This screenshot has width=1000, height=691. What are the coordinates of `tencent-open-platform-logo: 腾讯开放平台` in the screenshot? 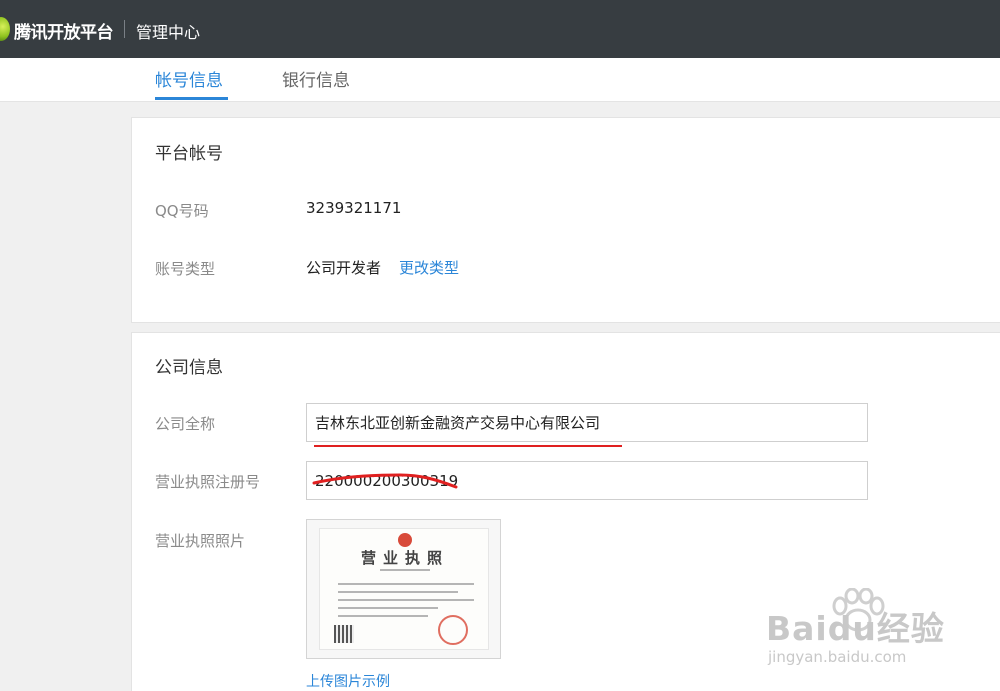 It's located at (57, 29).